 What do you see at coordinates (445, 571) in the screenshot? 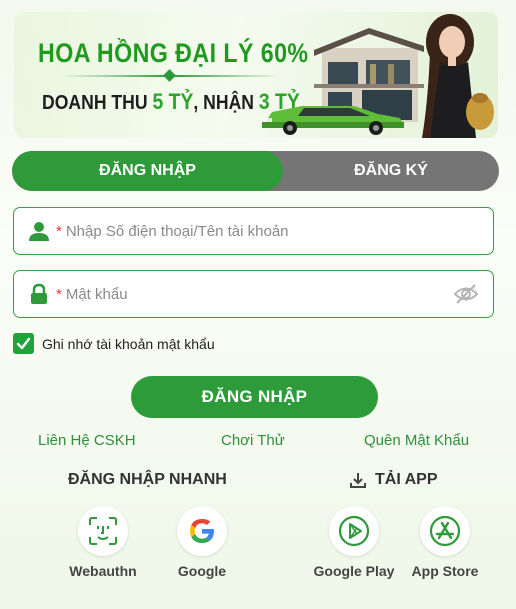
I see `app-store-label: App Store` at bounding box center [445, 571].